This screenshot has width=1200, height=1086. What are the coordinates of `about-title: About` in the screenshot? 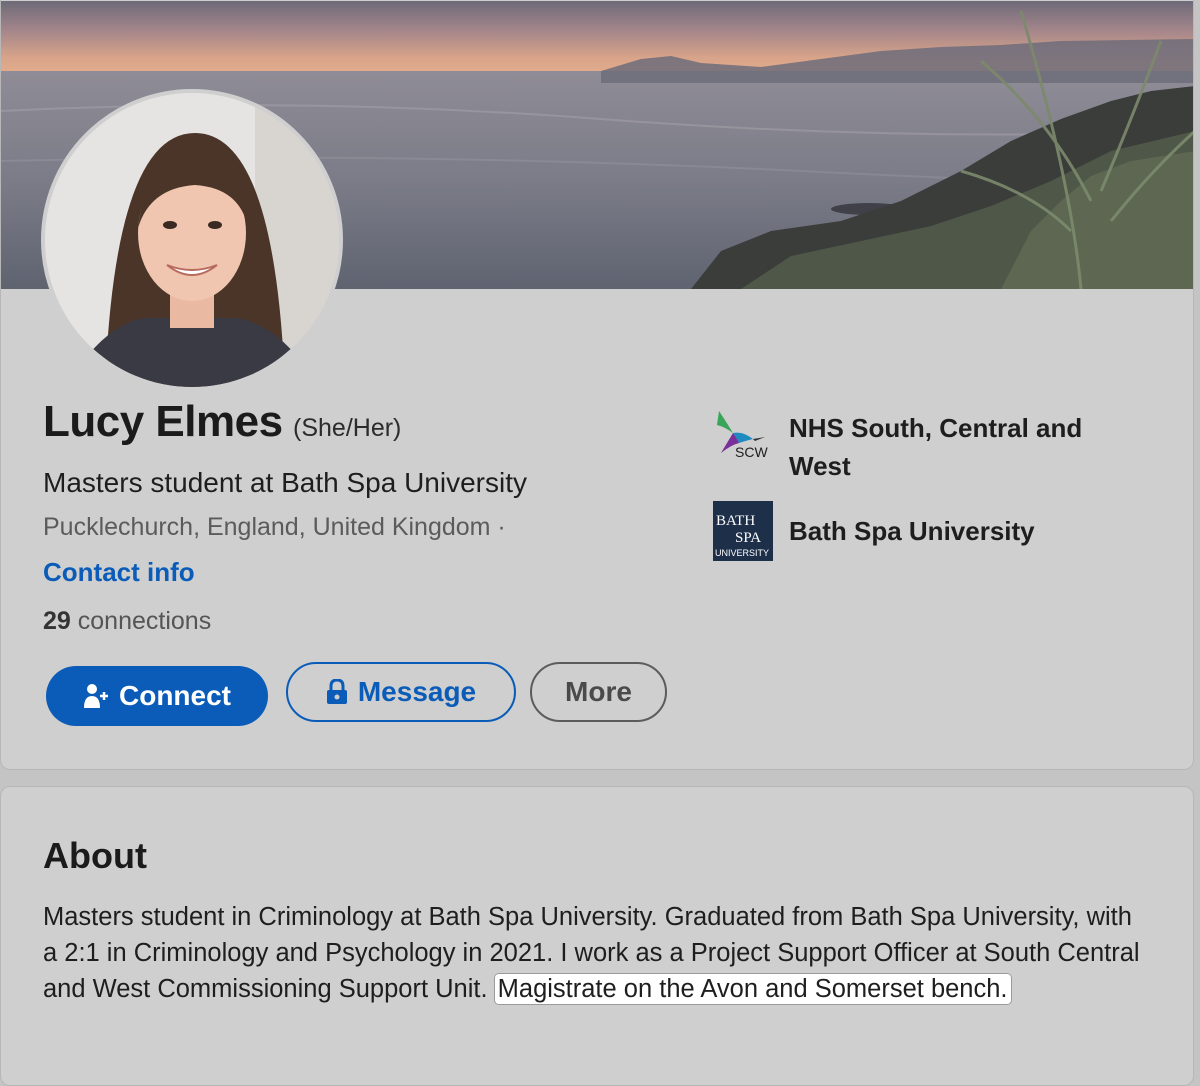 It's located at (95, 855).